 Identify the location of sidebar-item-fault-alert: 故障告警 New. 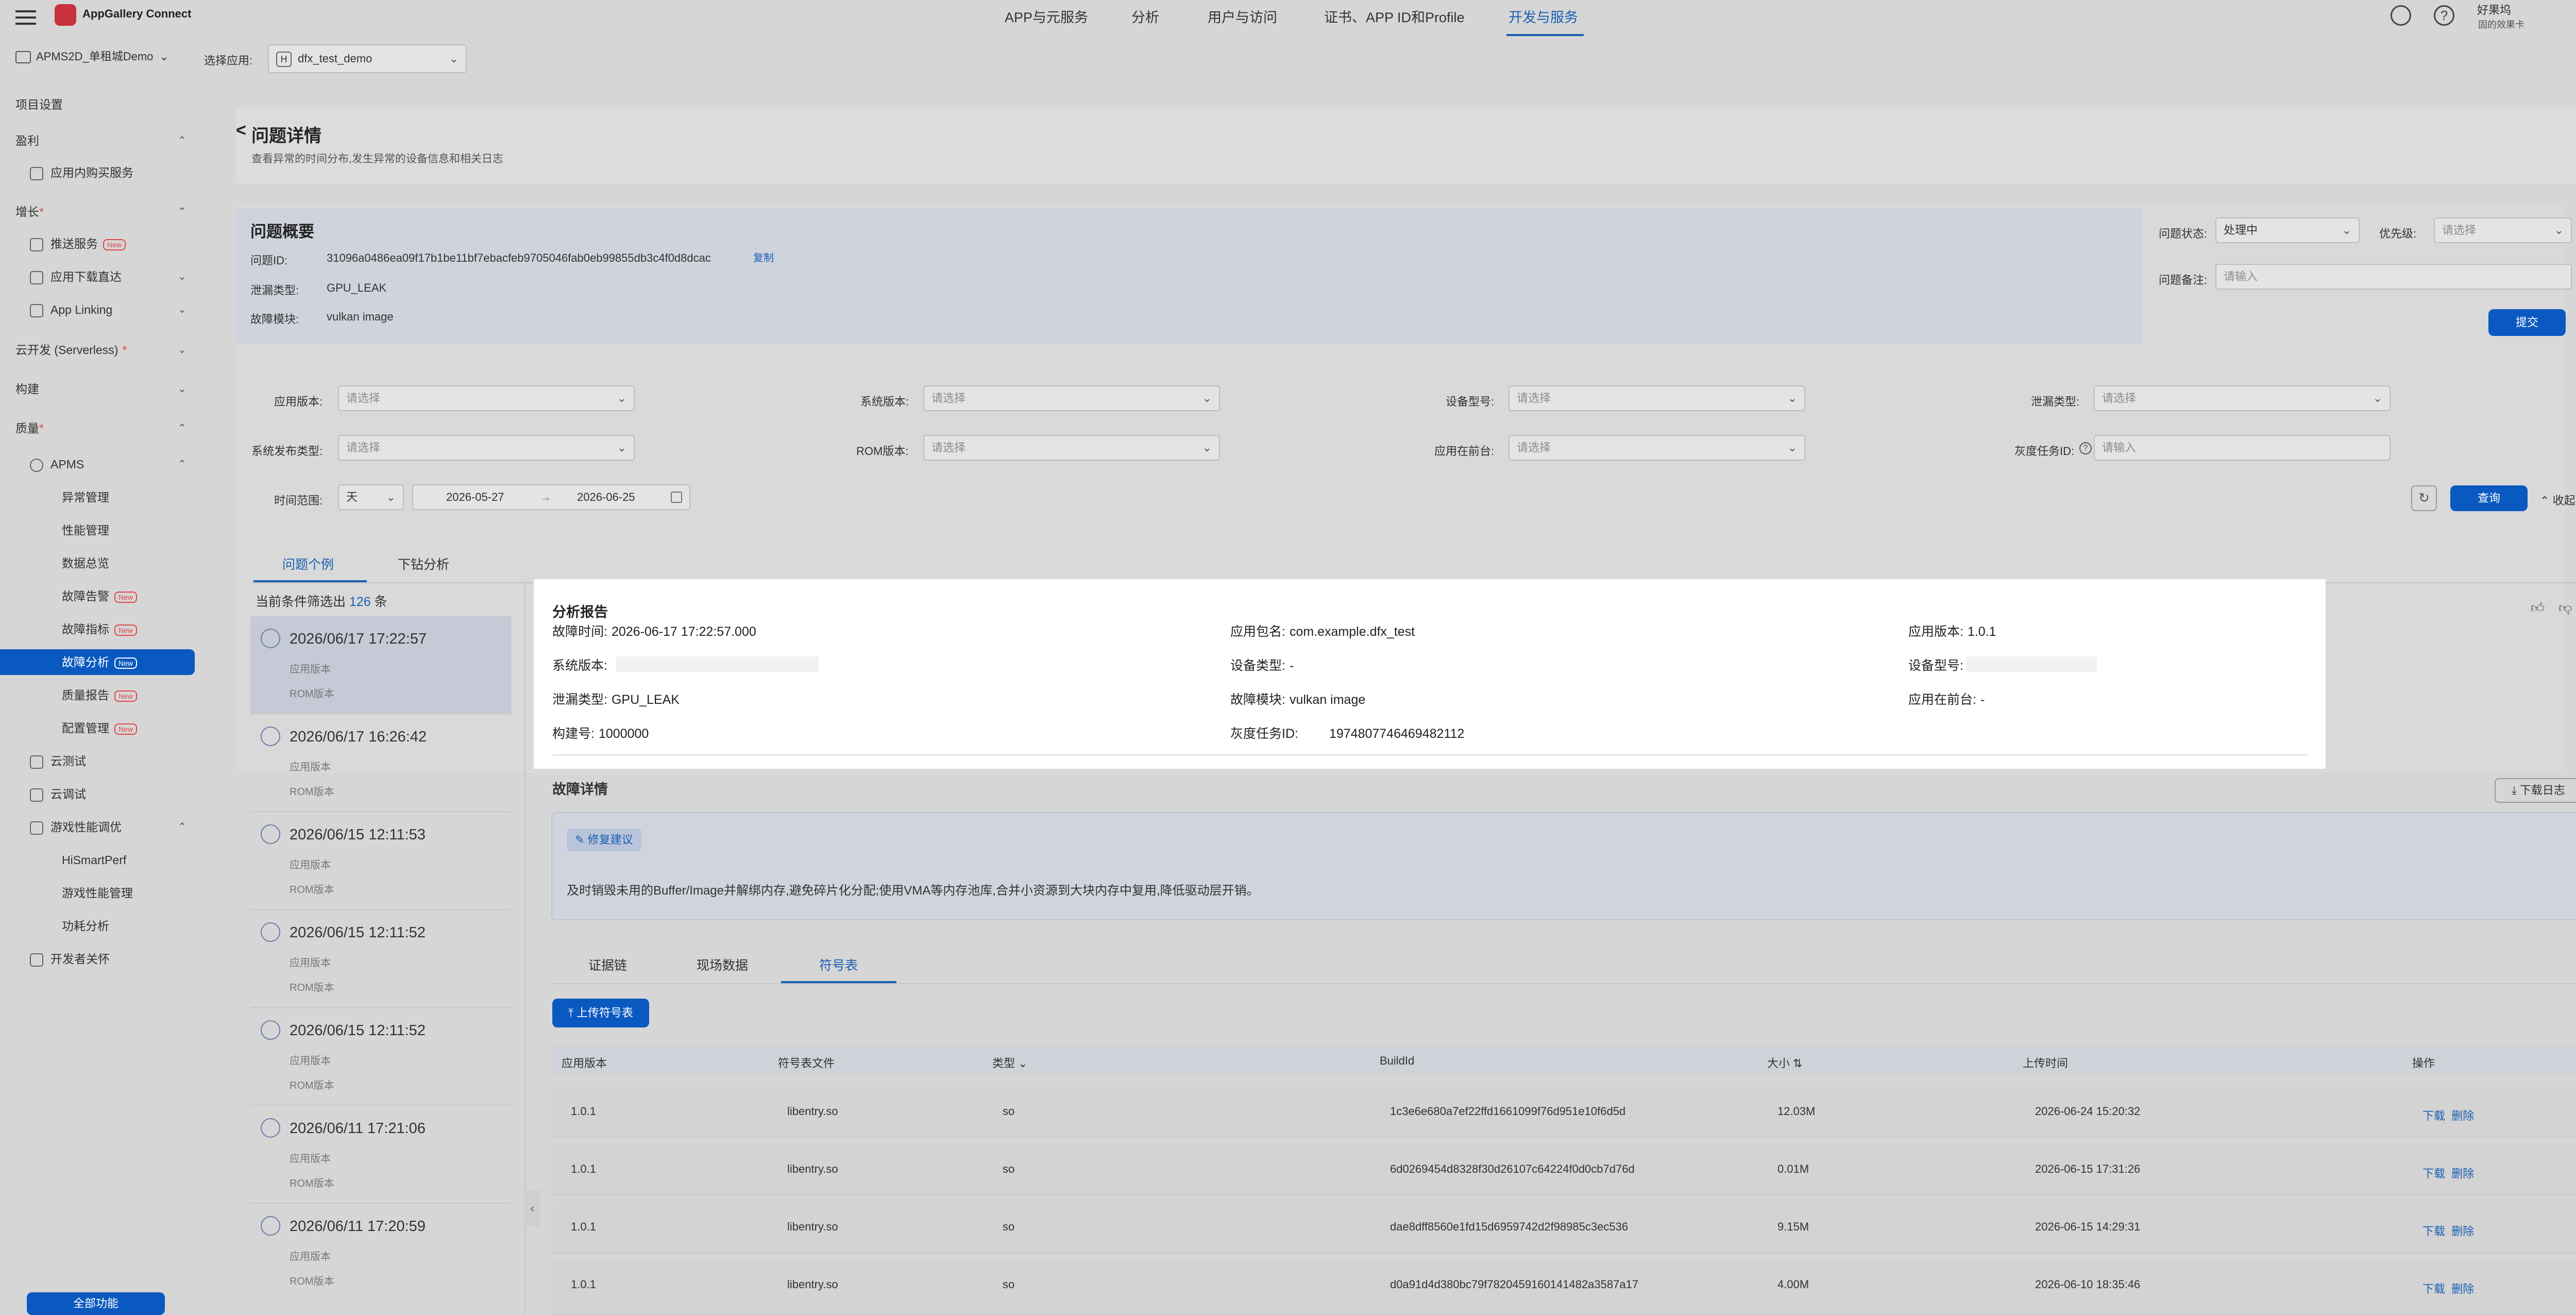
(103, 596).